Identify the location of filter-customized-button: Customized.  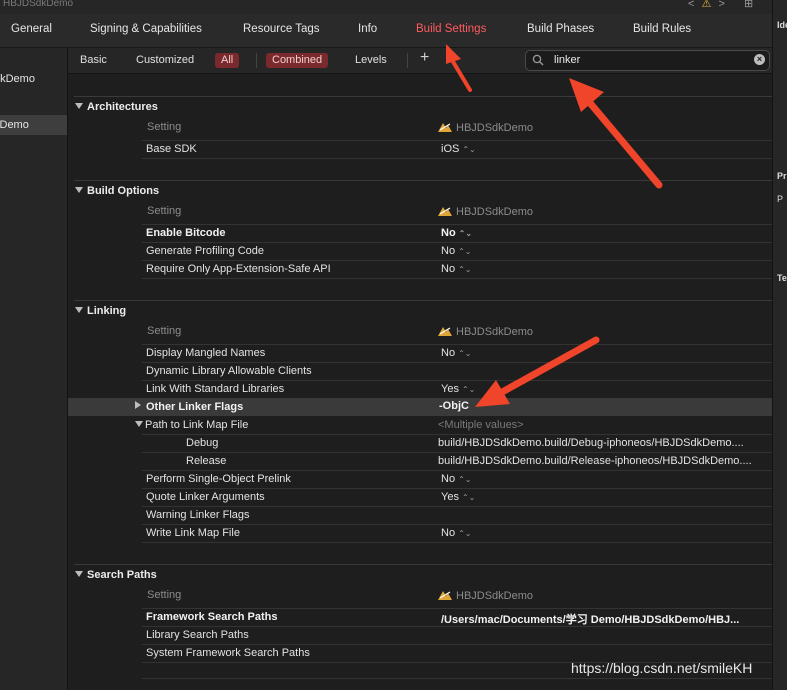
(165, 60).